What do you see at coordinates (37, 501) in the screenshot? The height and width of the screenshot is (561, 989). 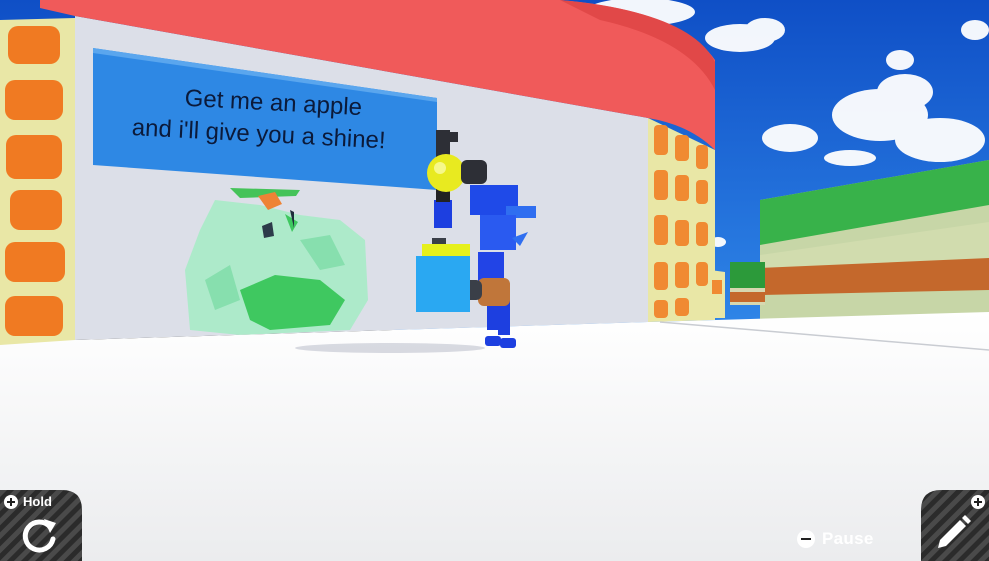 I see `hold-label: Hold` at bounding box center [37, 501].